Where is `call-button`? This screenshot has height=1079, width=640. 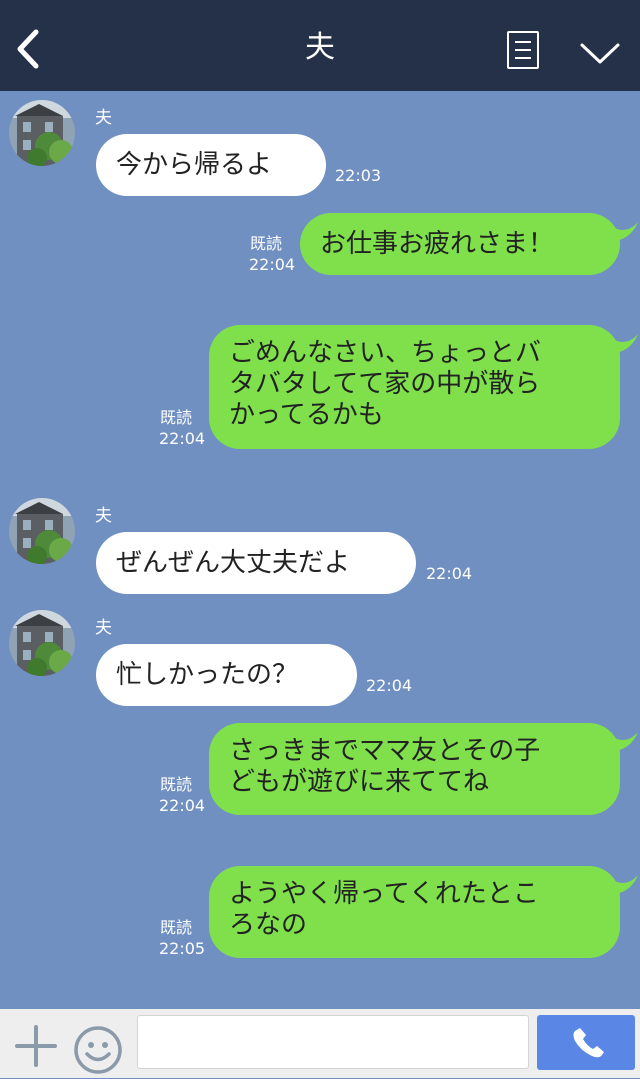 call-button is located at coordinates (586, 1042).